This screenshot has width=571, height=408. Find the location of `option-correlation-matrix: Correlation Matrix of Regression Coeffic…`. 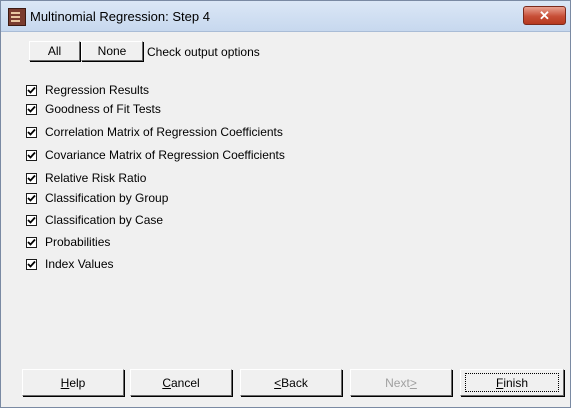

option-correlation-matrix: Correlation Matrix of Regression Coeffic… is located at coordinates (154, 132).